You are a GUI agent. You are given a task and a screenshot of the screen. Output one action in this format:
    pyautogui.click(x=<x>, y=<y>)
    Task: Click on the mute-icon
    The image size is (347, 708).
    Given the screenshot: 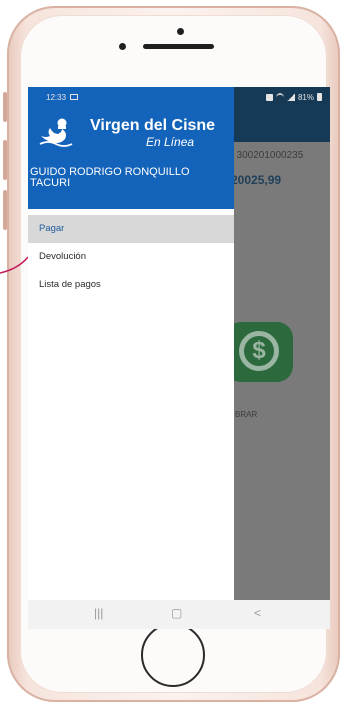 What is the action you would take?
    pyautogui.click(x=269, y=97)
    